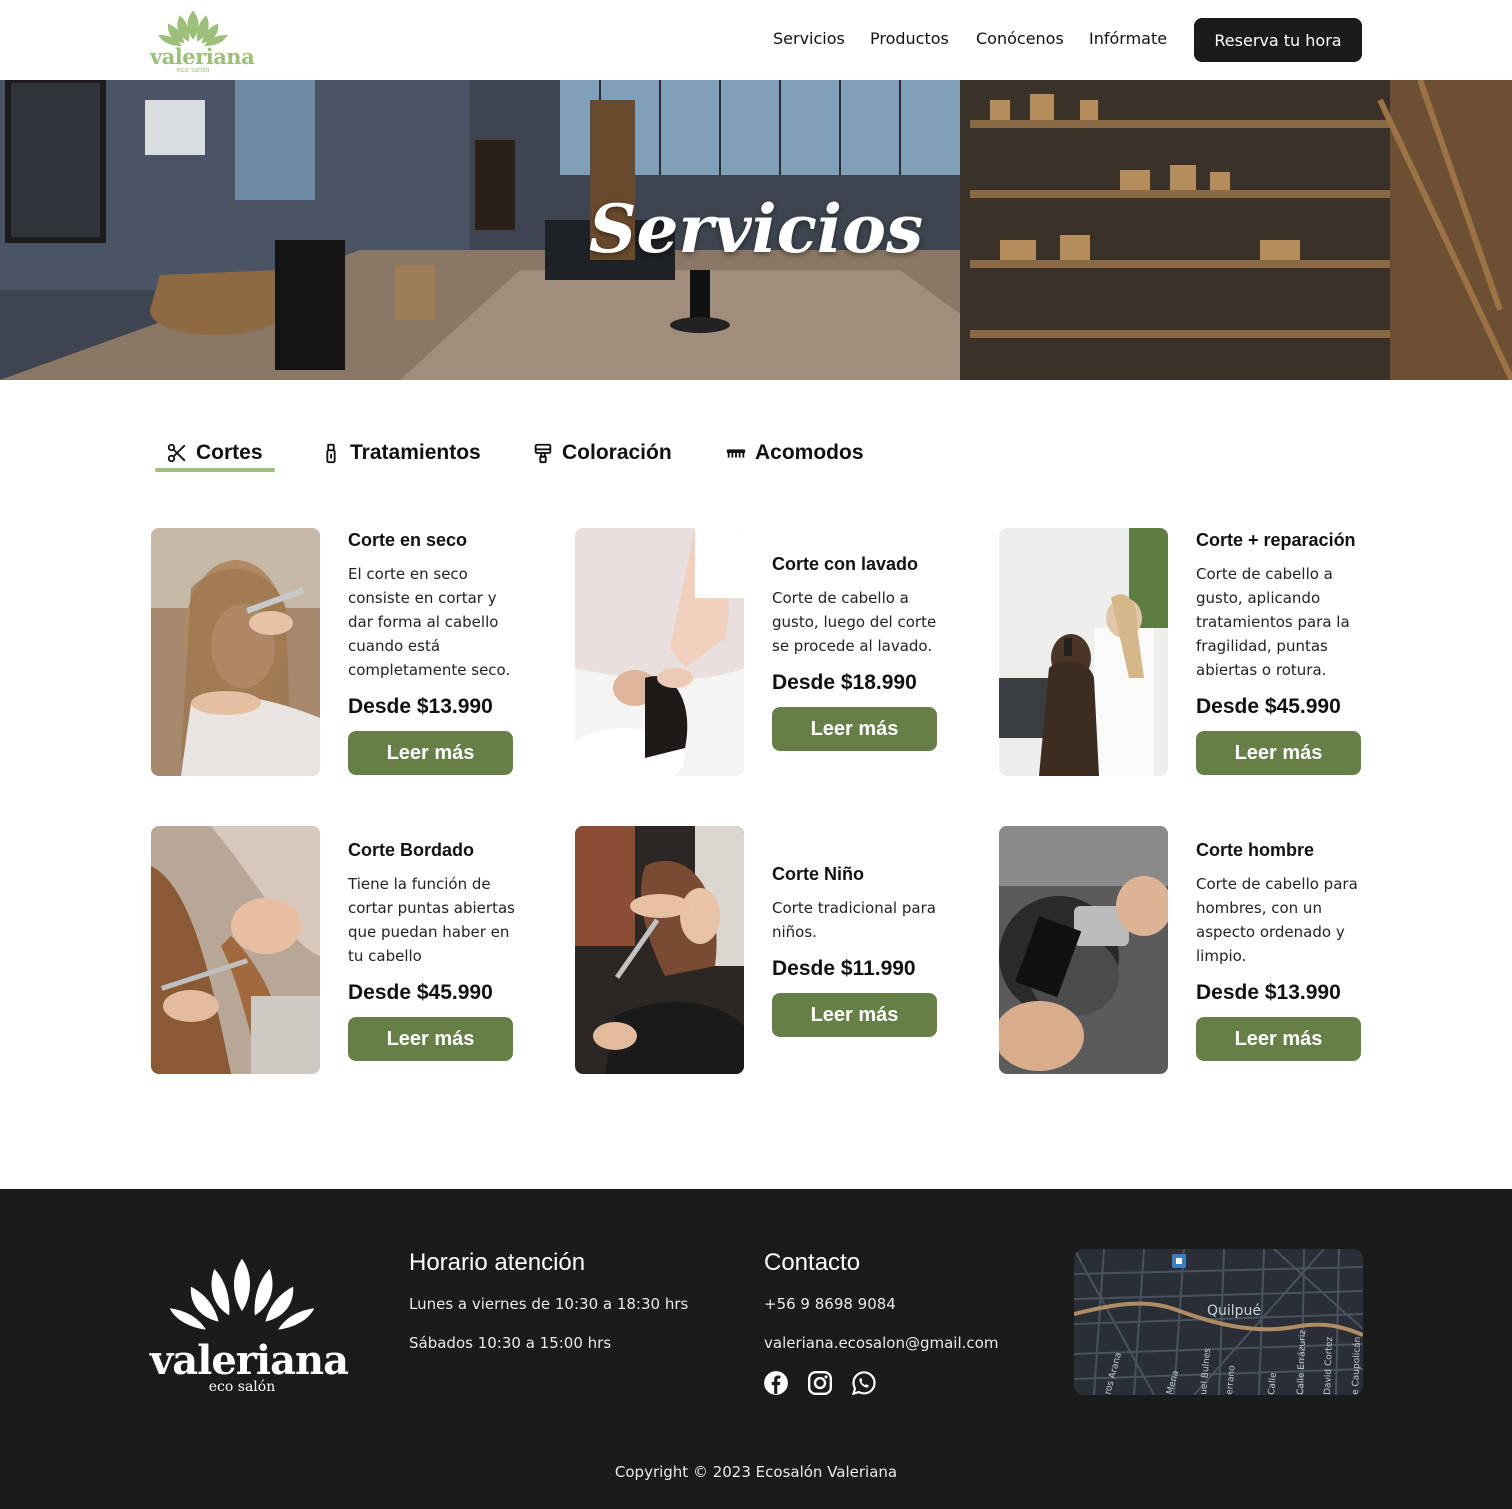 The height and width of the screenshot is (1509, 1512). I want to click on service-price: Desde $18.990, so click(844, 682).